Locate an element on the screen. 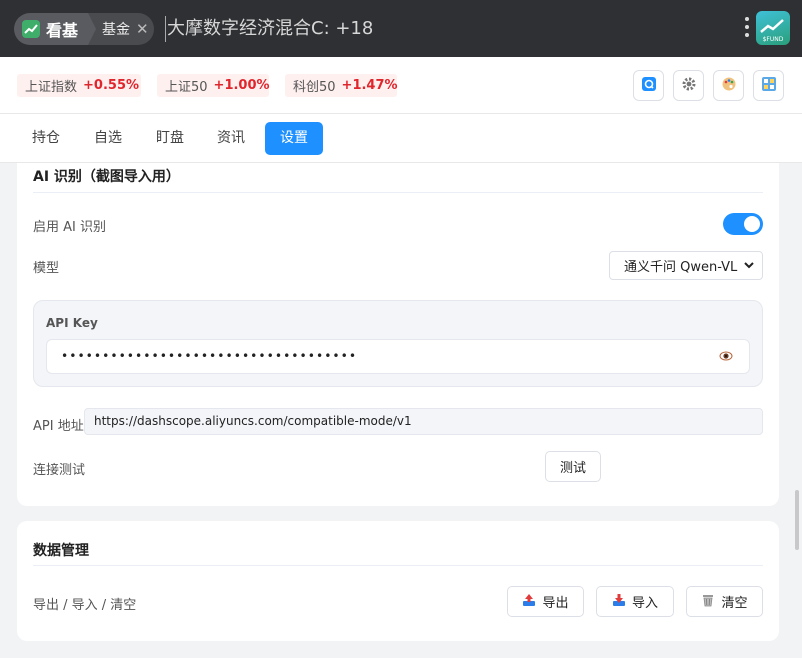 This screenshot has height=658, width=802. import-label: 导入 is located at coordinates (644, 603).